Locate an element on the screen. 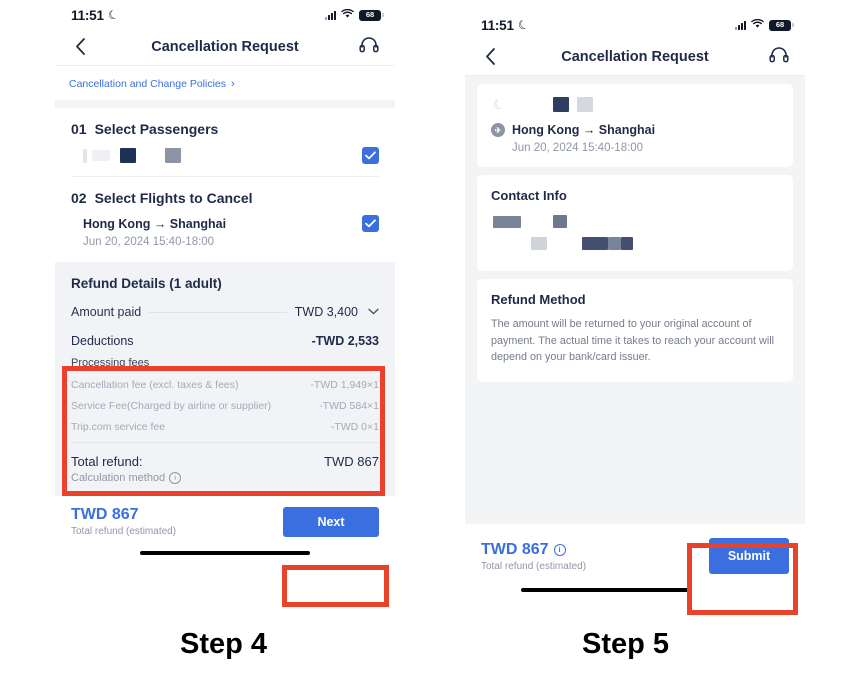 This screenshot has height=687, width=853. page-title: Cancellation Request is located at coordinates (635, 56).